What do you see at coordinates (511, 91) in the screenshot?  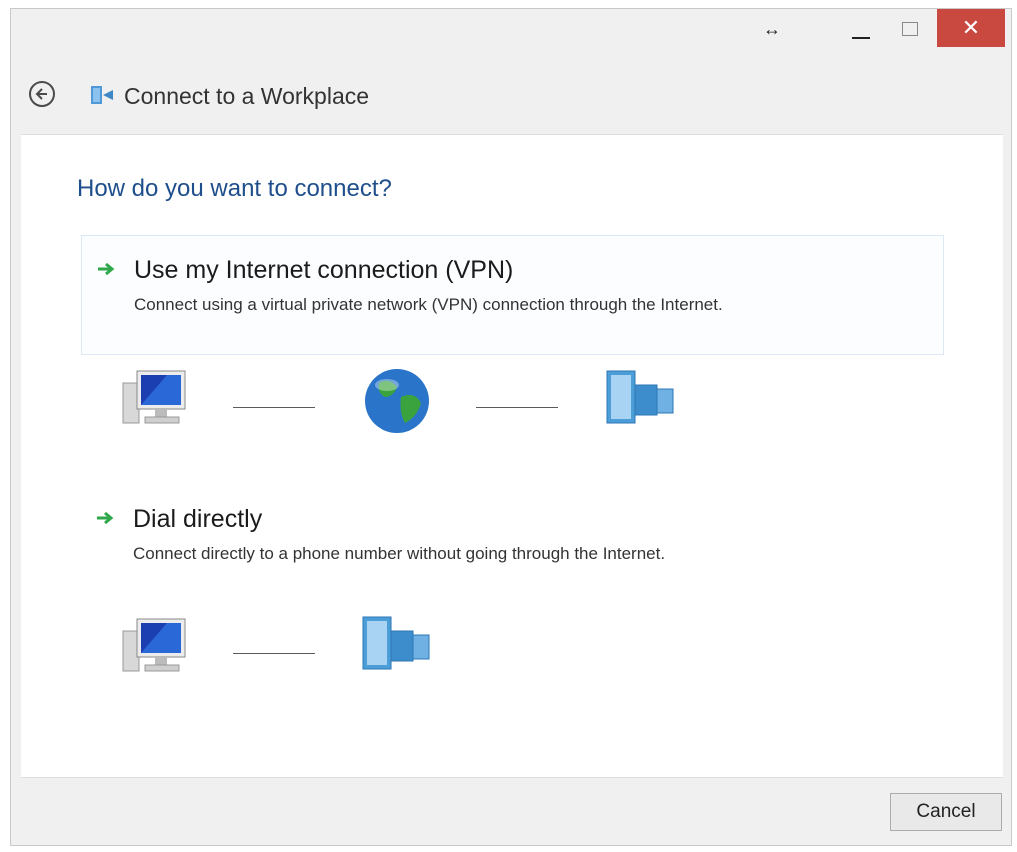 I see `navigation-bar: Connect to a Workplace` at bounding box center [511, 91].